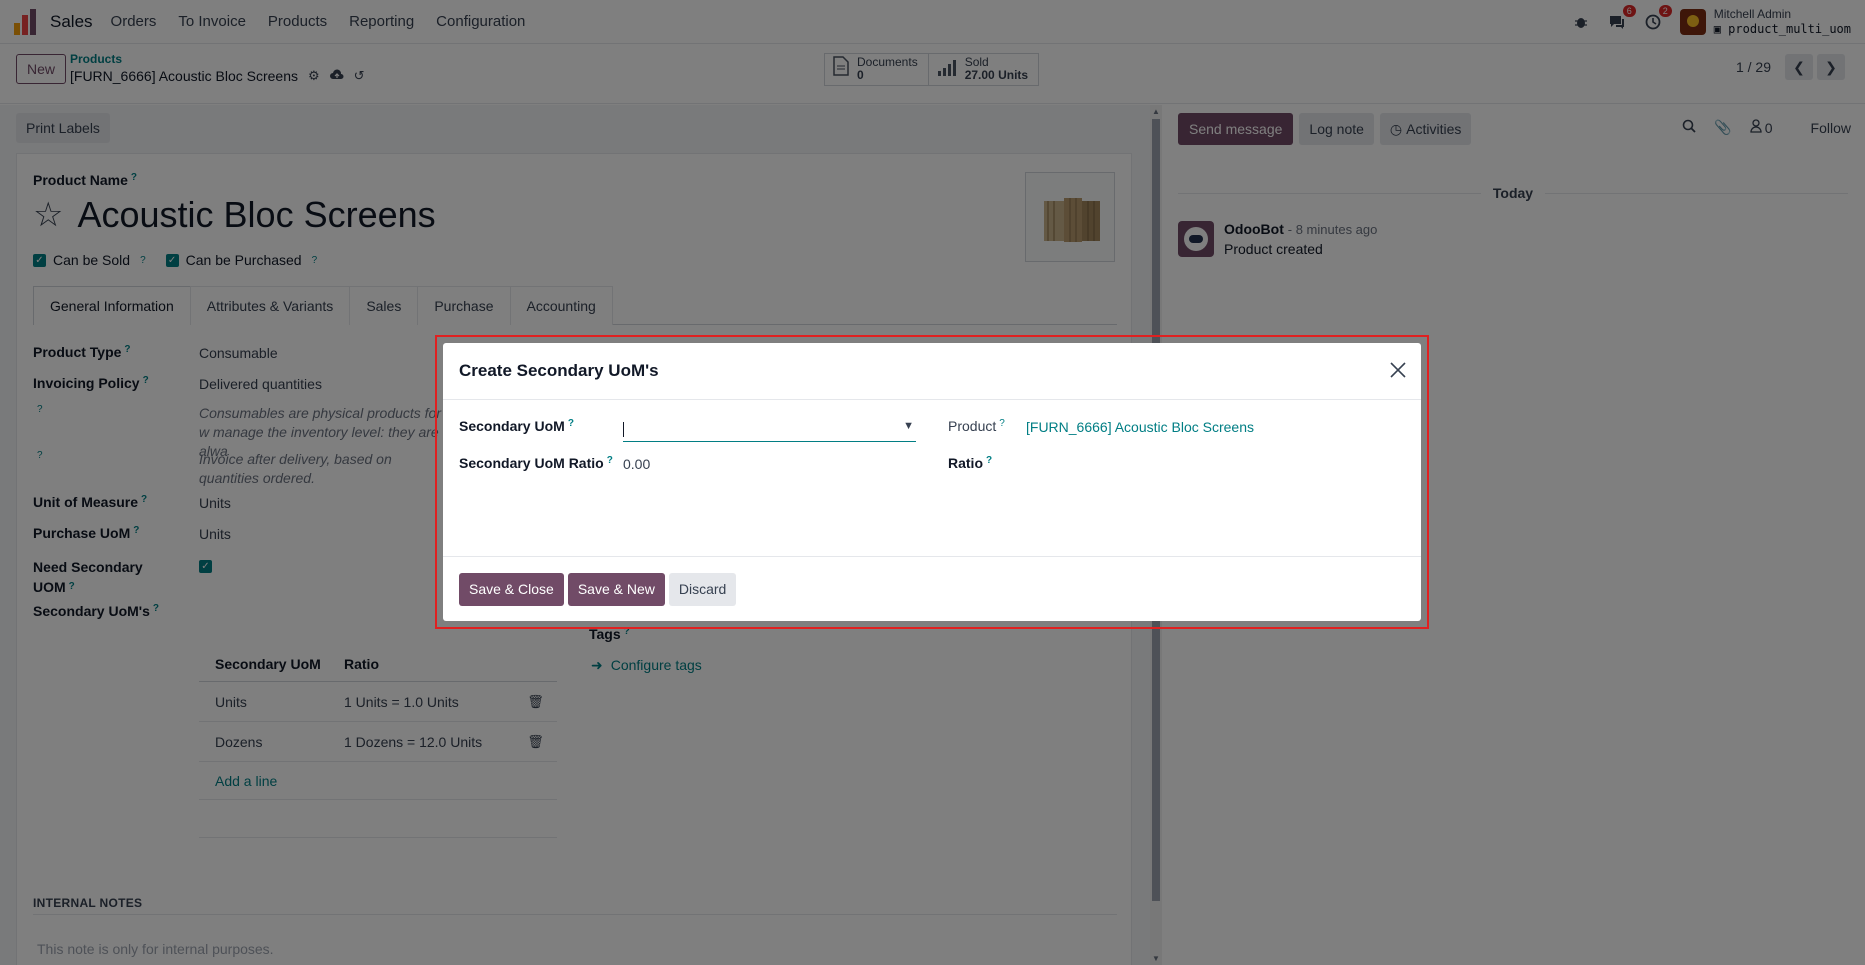 The width and height of the screenshot is (1865, 965). Describe the element at coordinates (702, 589) in the screenshot. I see `discard-button: Discard` at that location.